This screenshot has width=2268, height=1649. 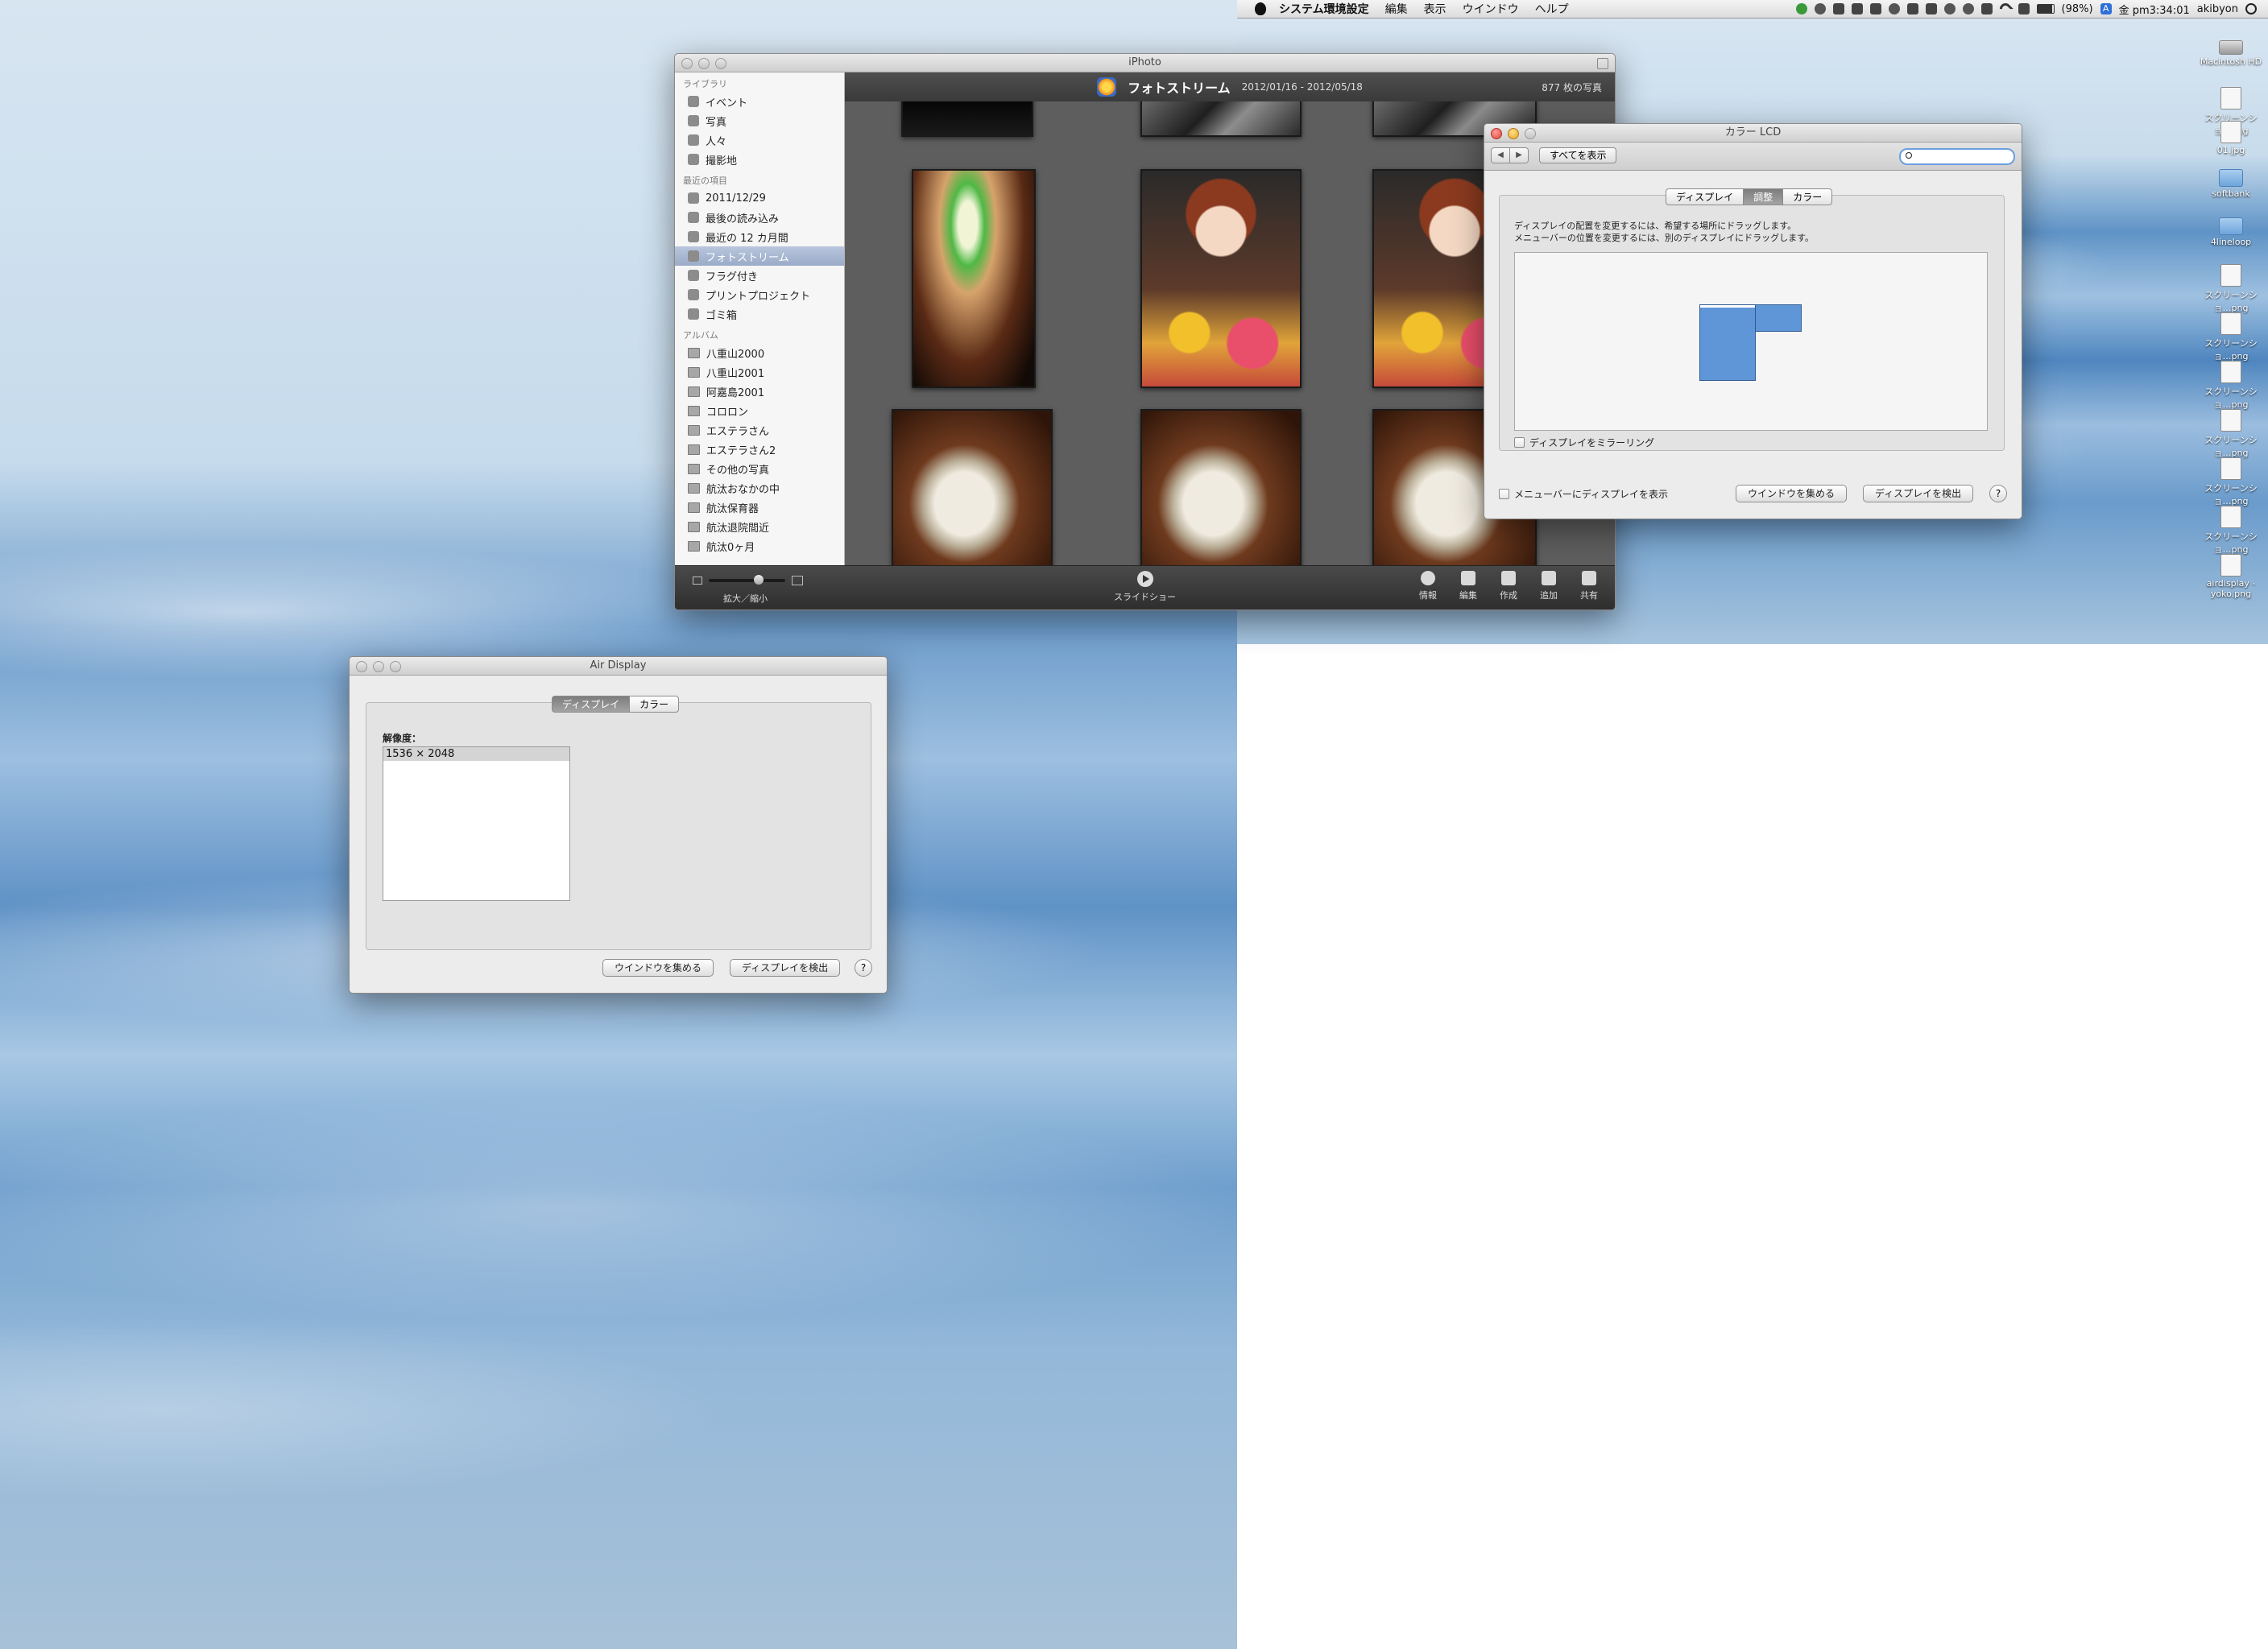 What do you see at coordinates (1894, 8) in the screenshot?
I see `paw-icon` at bounding box center [1894, 8].